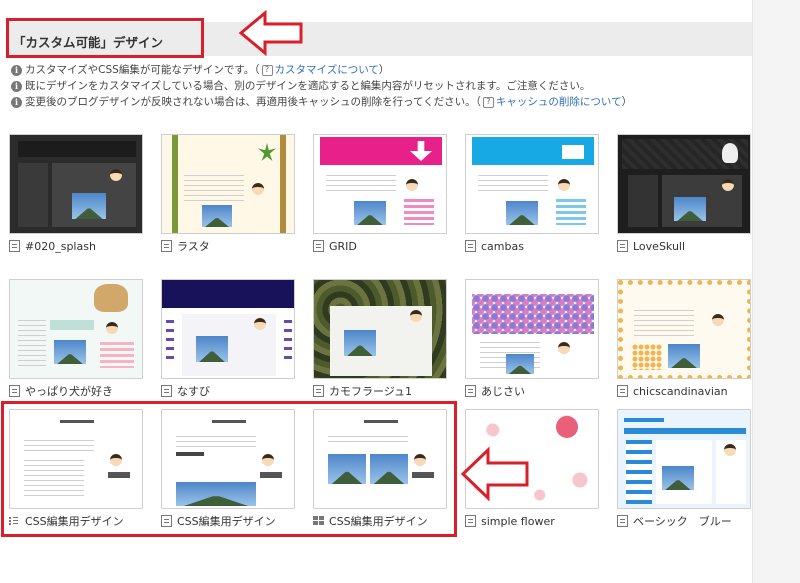 This screenshot has height=583, width=800. I want to click on design-card: cambas, so click(532, 193).